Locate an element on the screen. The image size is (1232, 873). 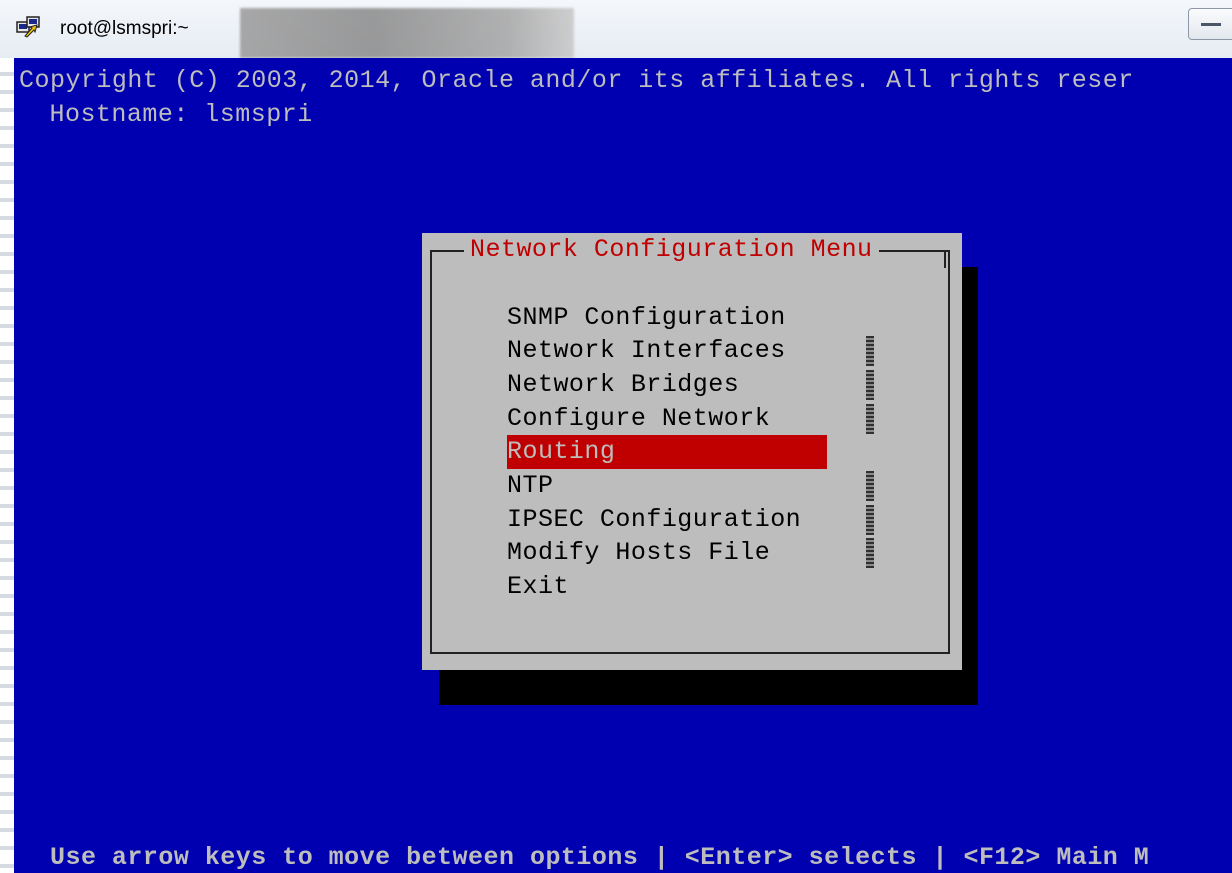
menu-item-configure-network: Configure Network is located at coordinates (667, 419).